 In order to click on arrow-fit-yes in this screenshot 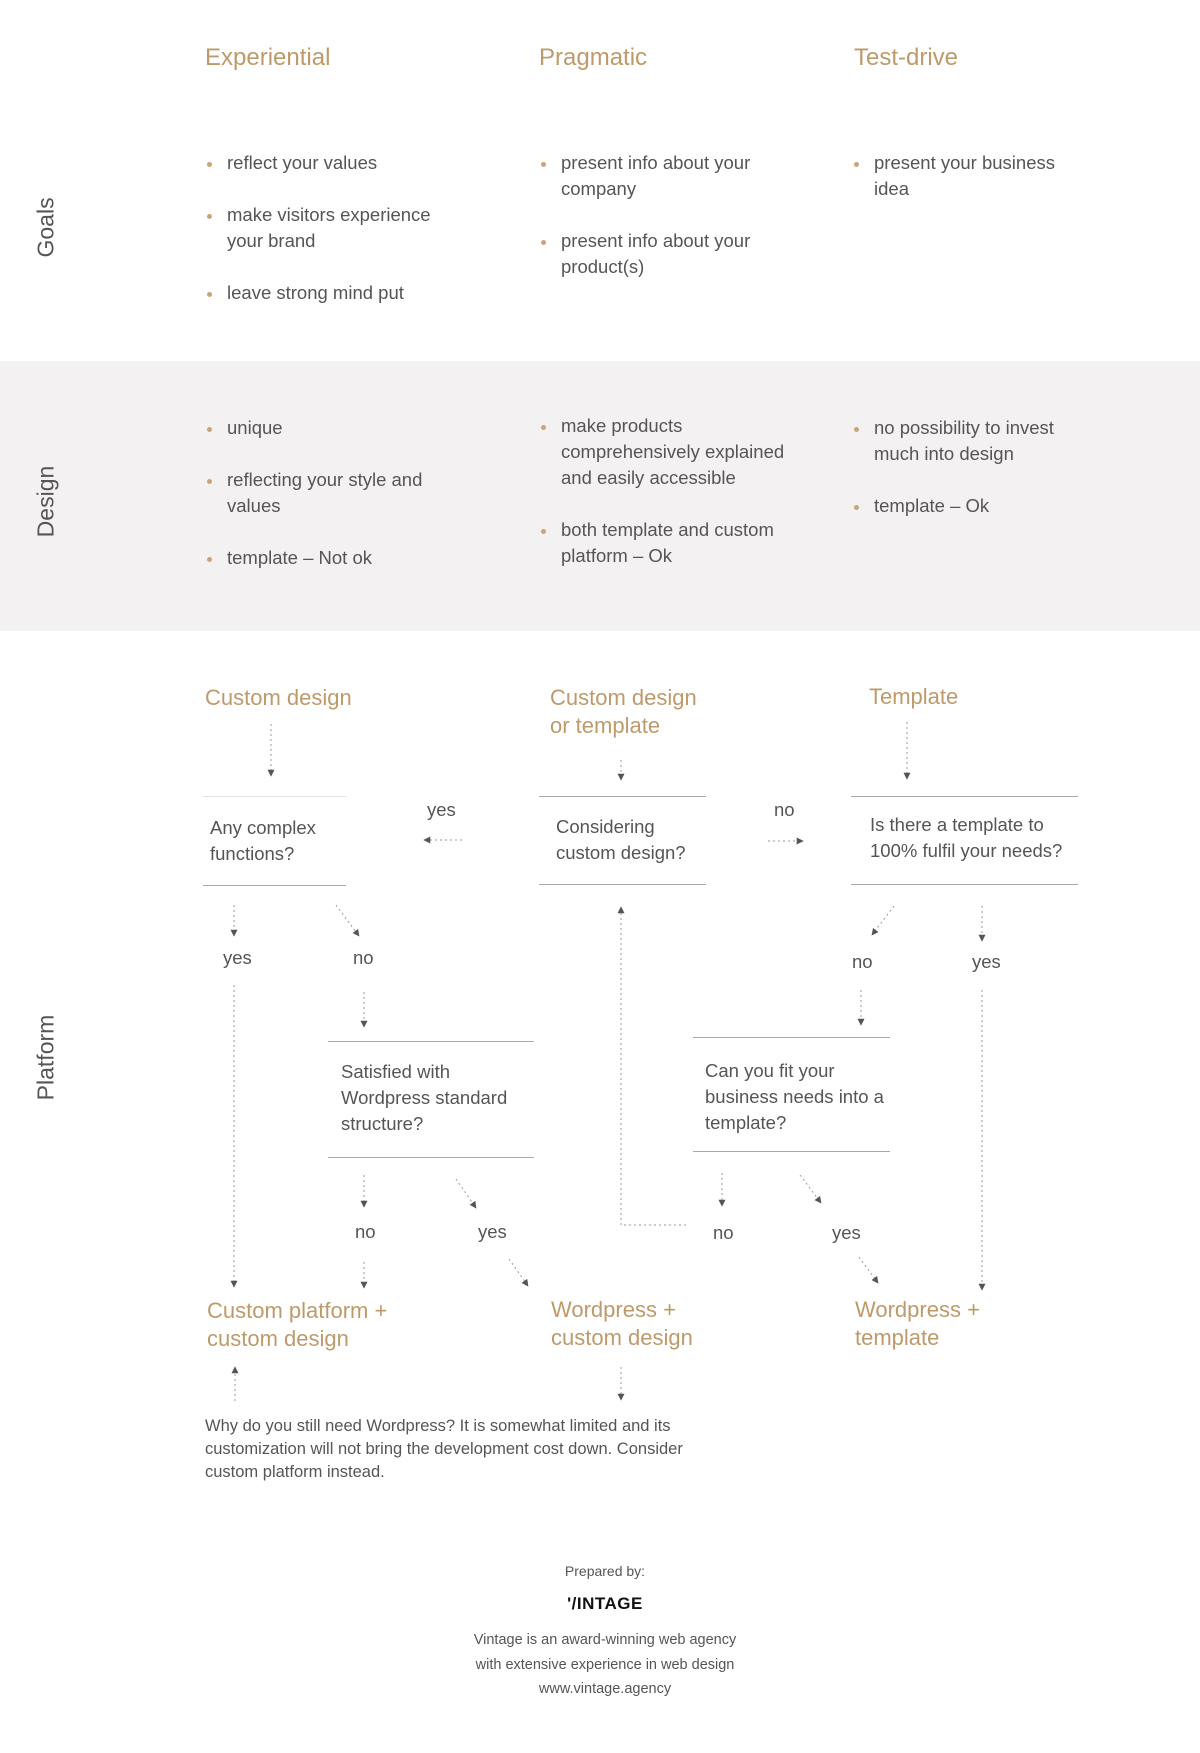, I will do `click(810, 1189)`.